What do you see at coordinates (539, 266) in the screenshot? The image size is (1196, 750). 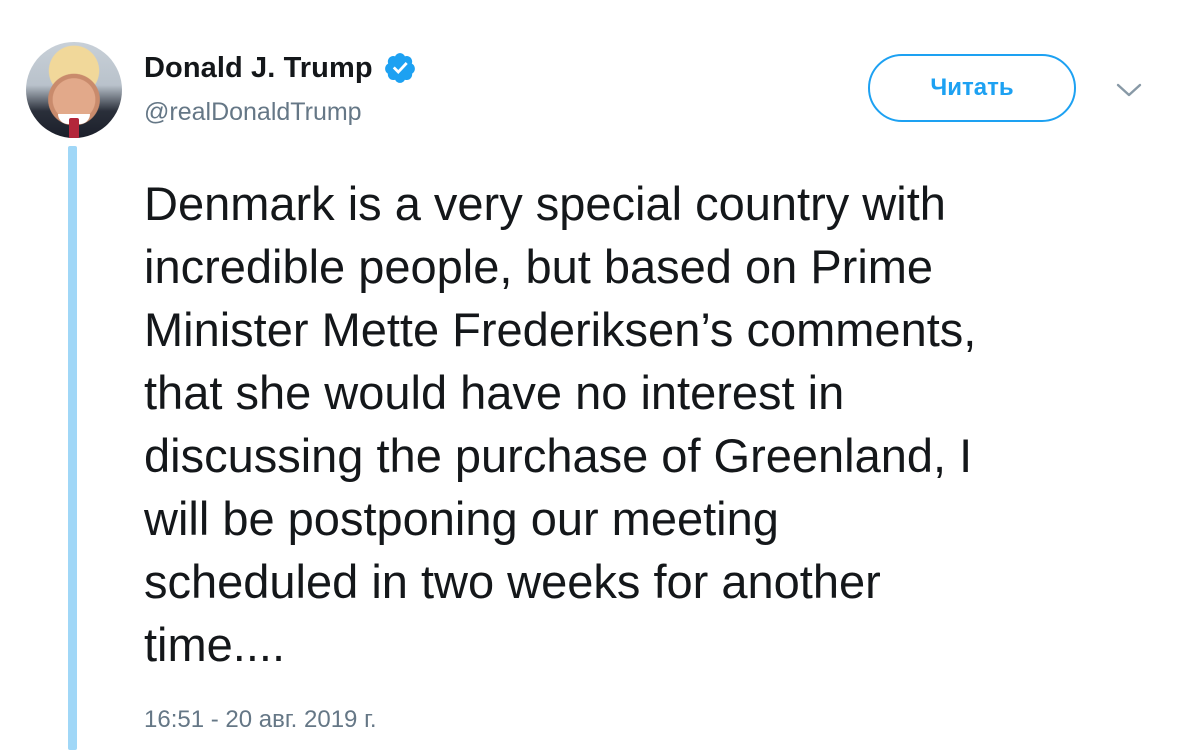 I see `tweet-line: incredible people, but based on Prime` at bounding box center [539, 266].